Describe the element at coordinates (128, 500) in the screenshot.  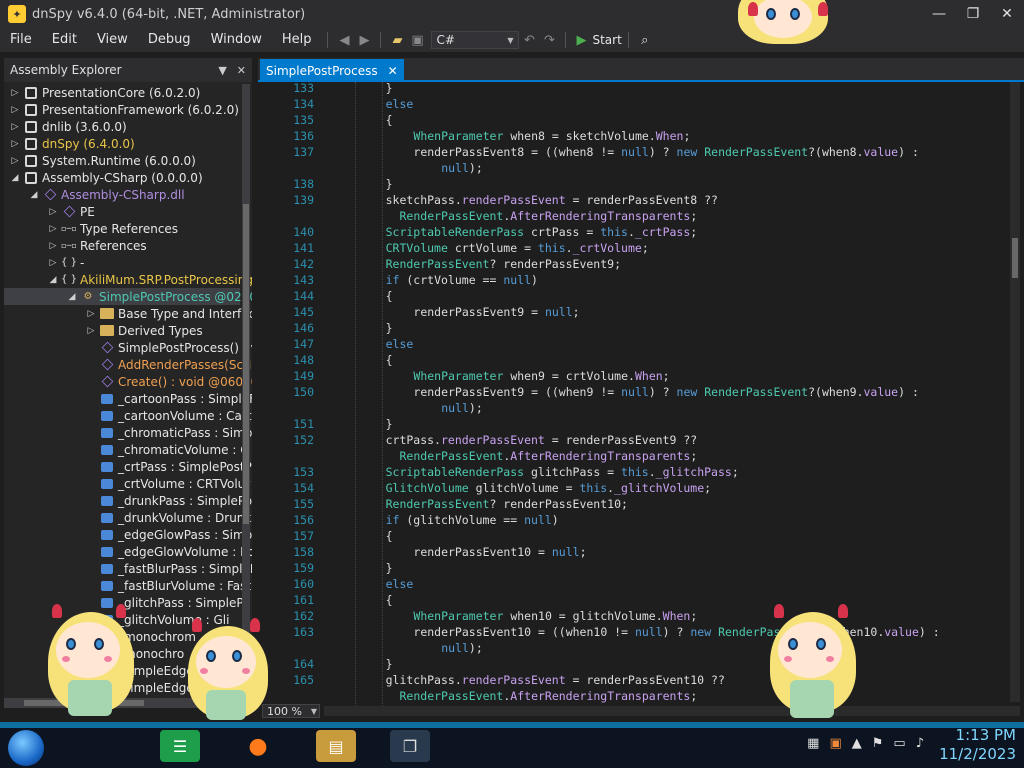
I see `tree-item: _drunkPass : SimplePo` at that location.